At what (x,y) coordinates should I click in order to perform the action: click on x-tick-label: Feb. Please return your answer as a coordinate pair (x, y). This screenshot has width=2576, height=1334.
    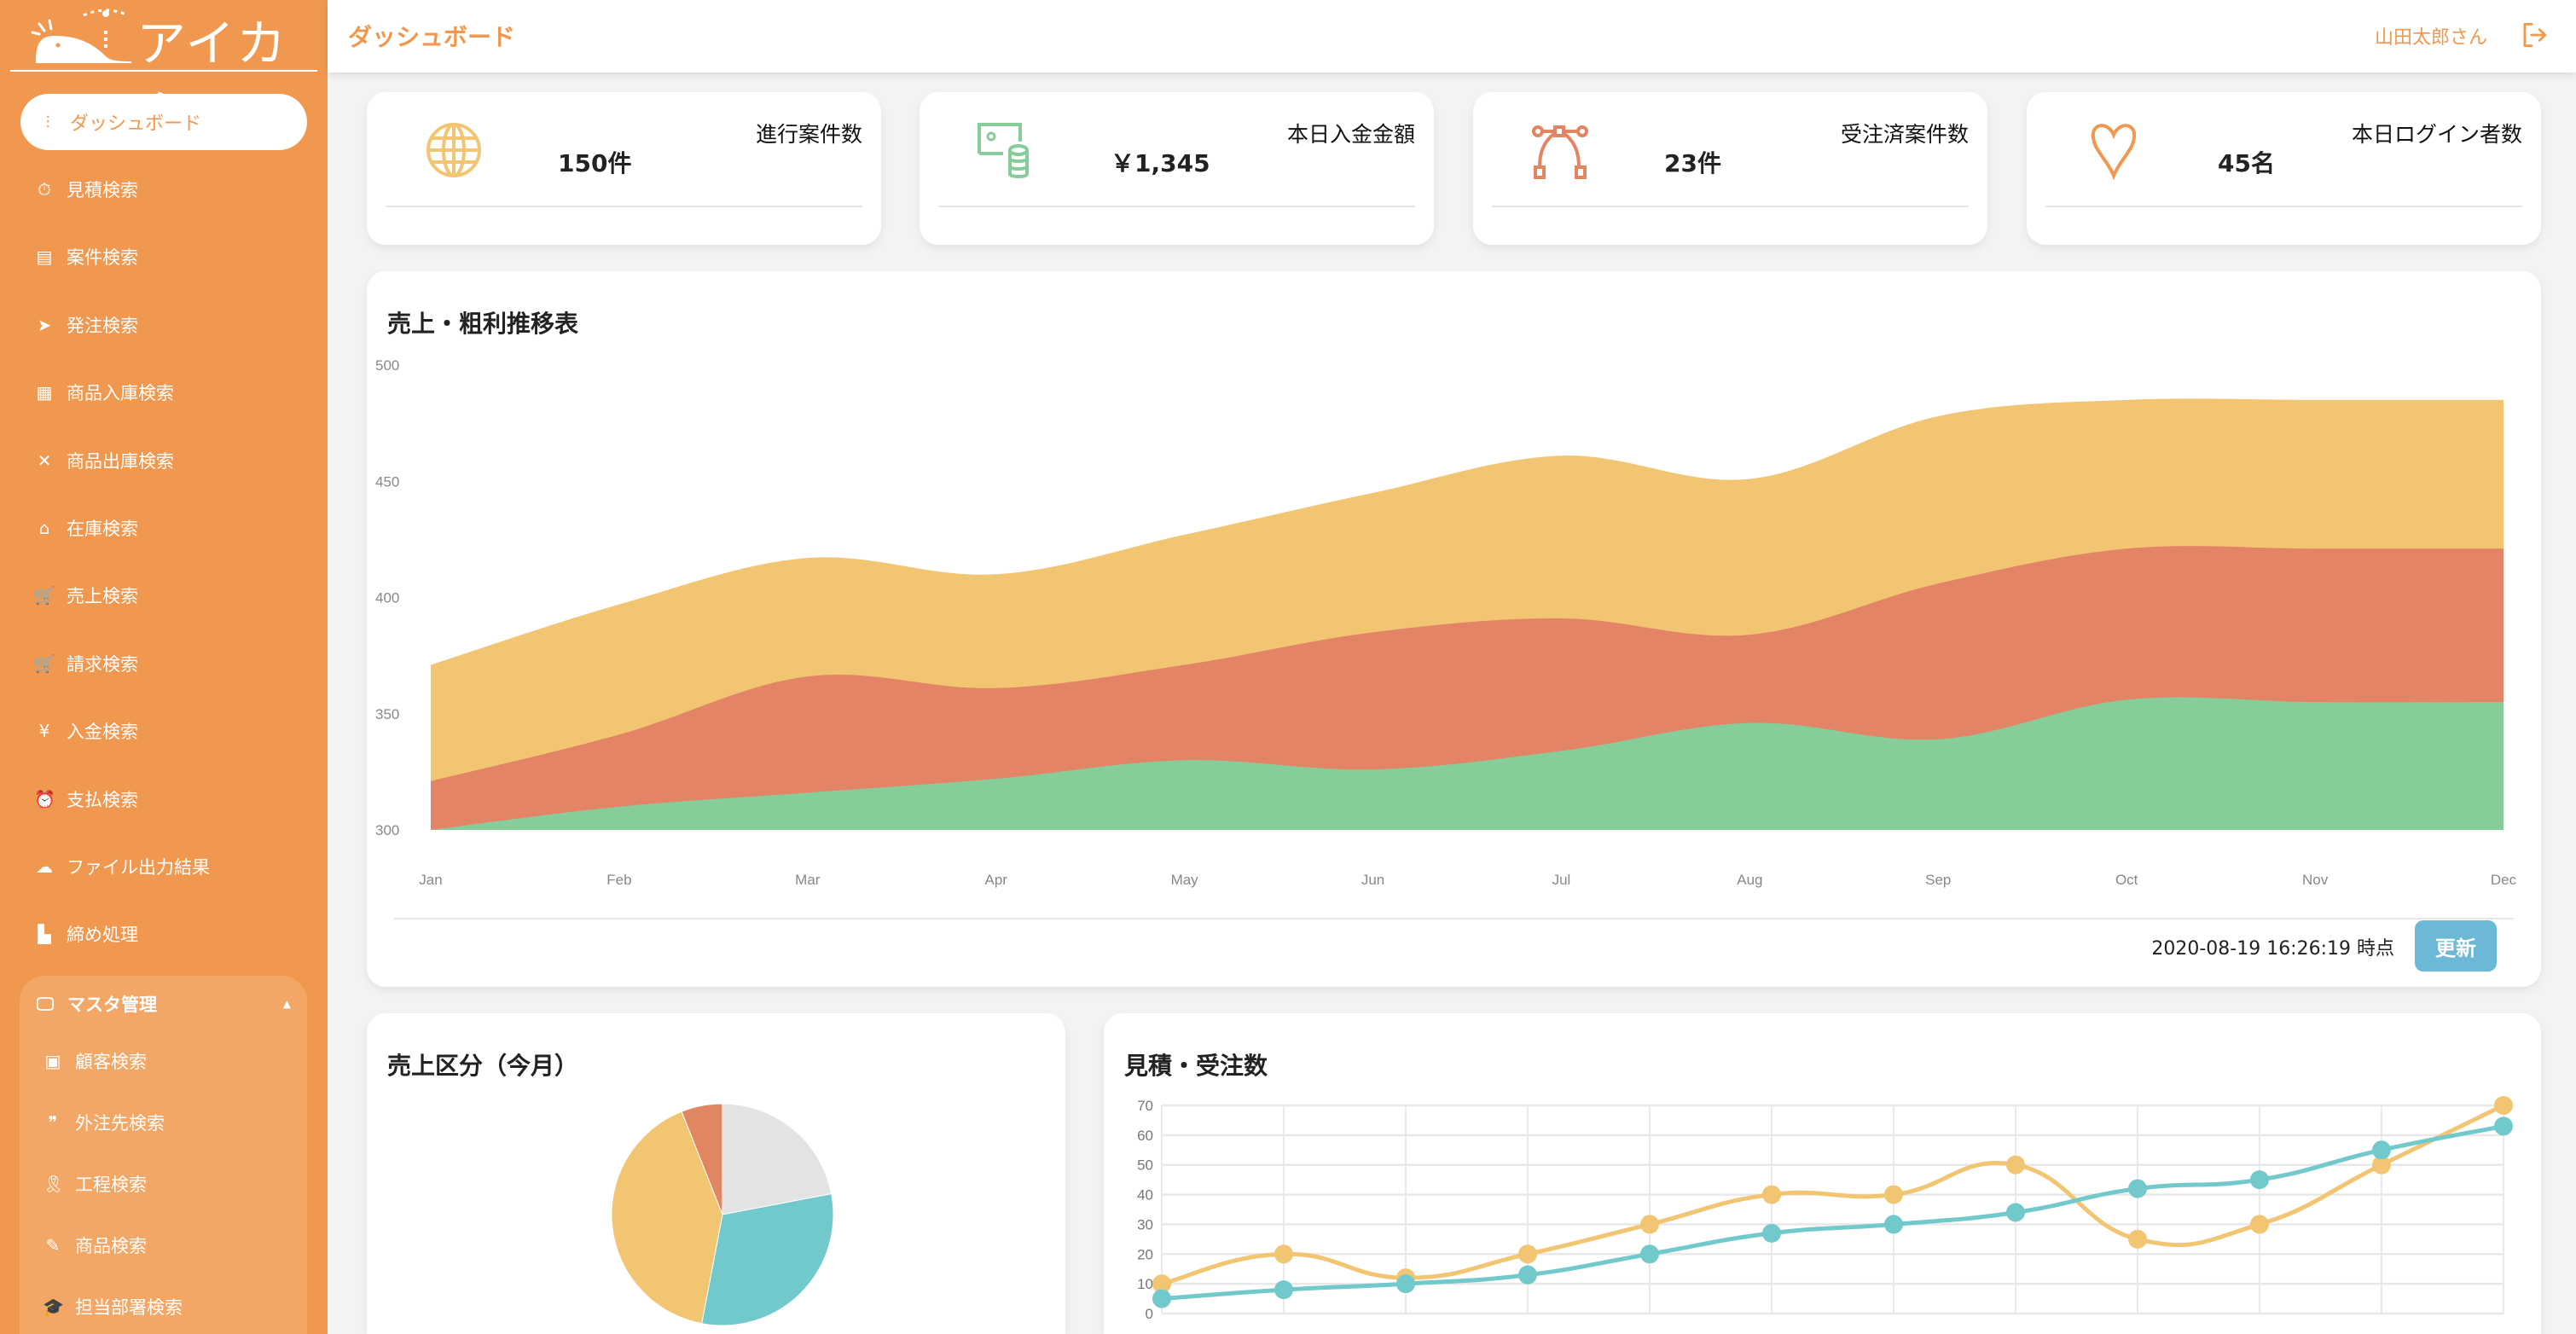
    Looking at the image, I should click on (618, 880).